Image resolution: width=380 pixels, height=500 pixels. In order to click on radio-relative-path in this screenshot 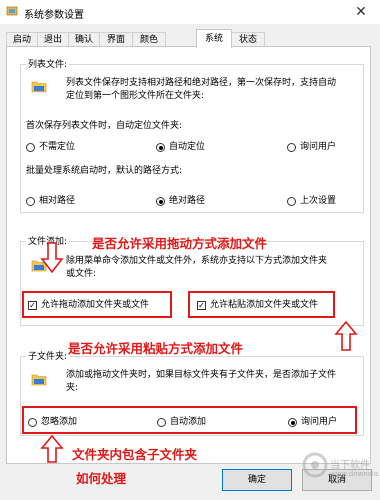, I will do `click(30, 201)`.